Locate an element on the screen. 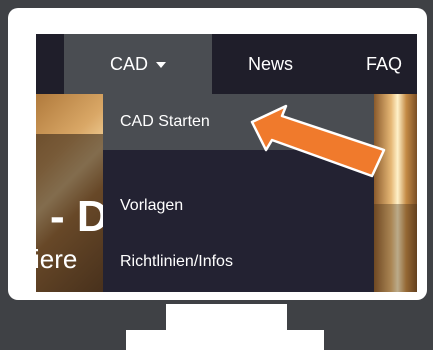 Image resolution: width=433 pixels, height=350 pixels. nav-item-cad-label: CAD is located at coordinates (128, 64).